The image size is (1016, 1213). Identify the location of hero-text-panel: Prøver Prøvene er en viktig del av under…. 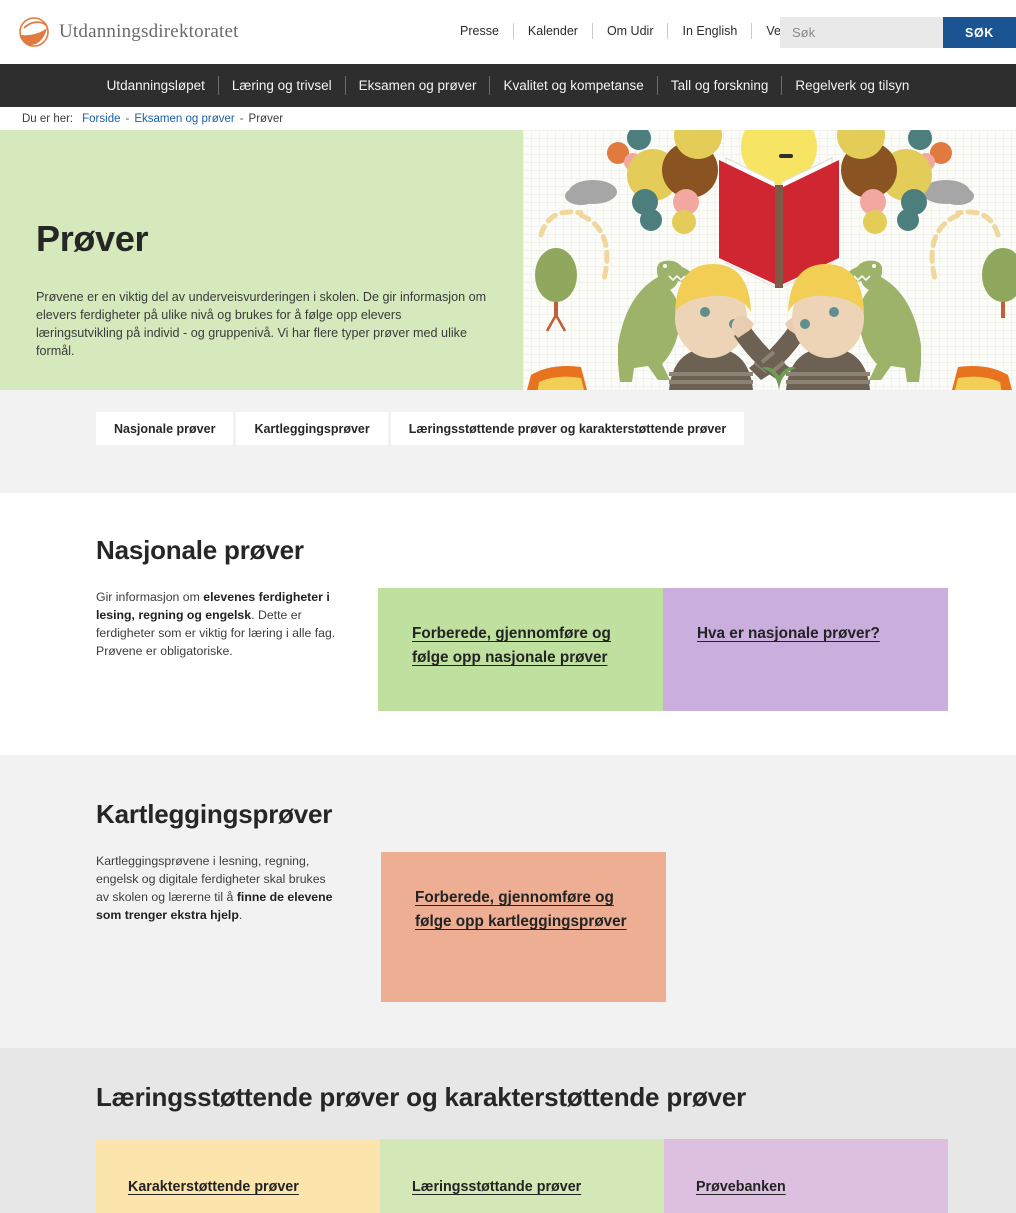
(261, 260).